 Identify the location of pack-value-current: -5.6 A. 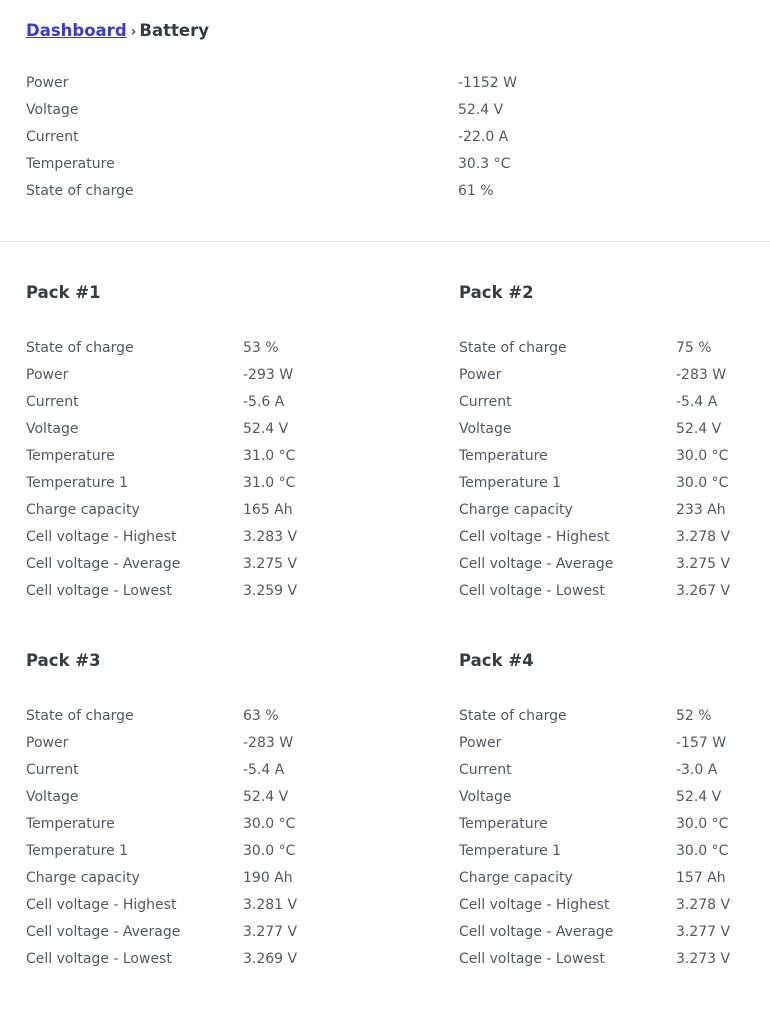
(264, 402).